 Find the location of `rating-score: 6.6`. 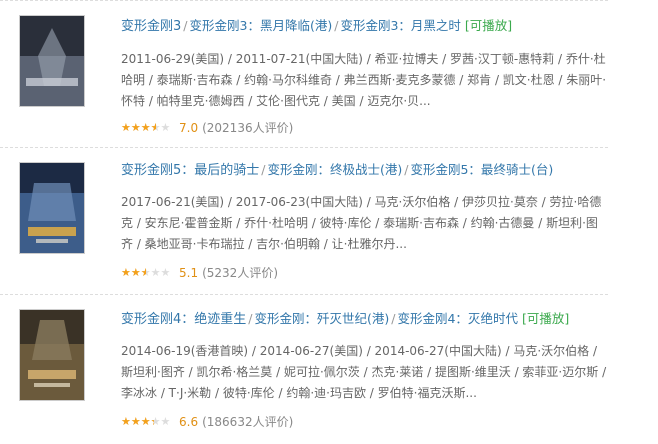

rating-score: 6.6 is located at coordinates (189, 422).